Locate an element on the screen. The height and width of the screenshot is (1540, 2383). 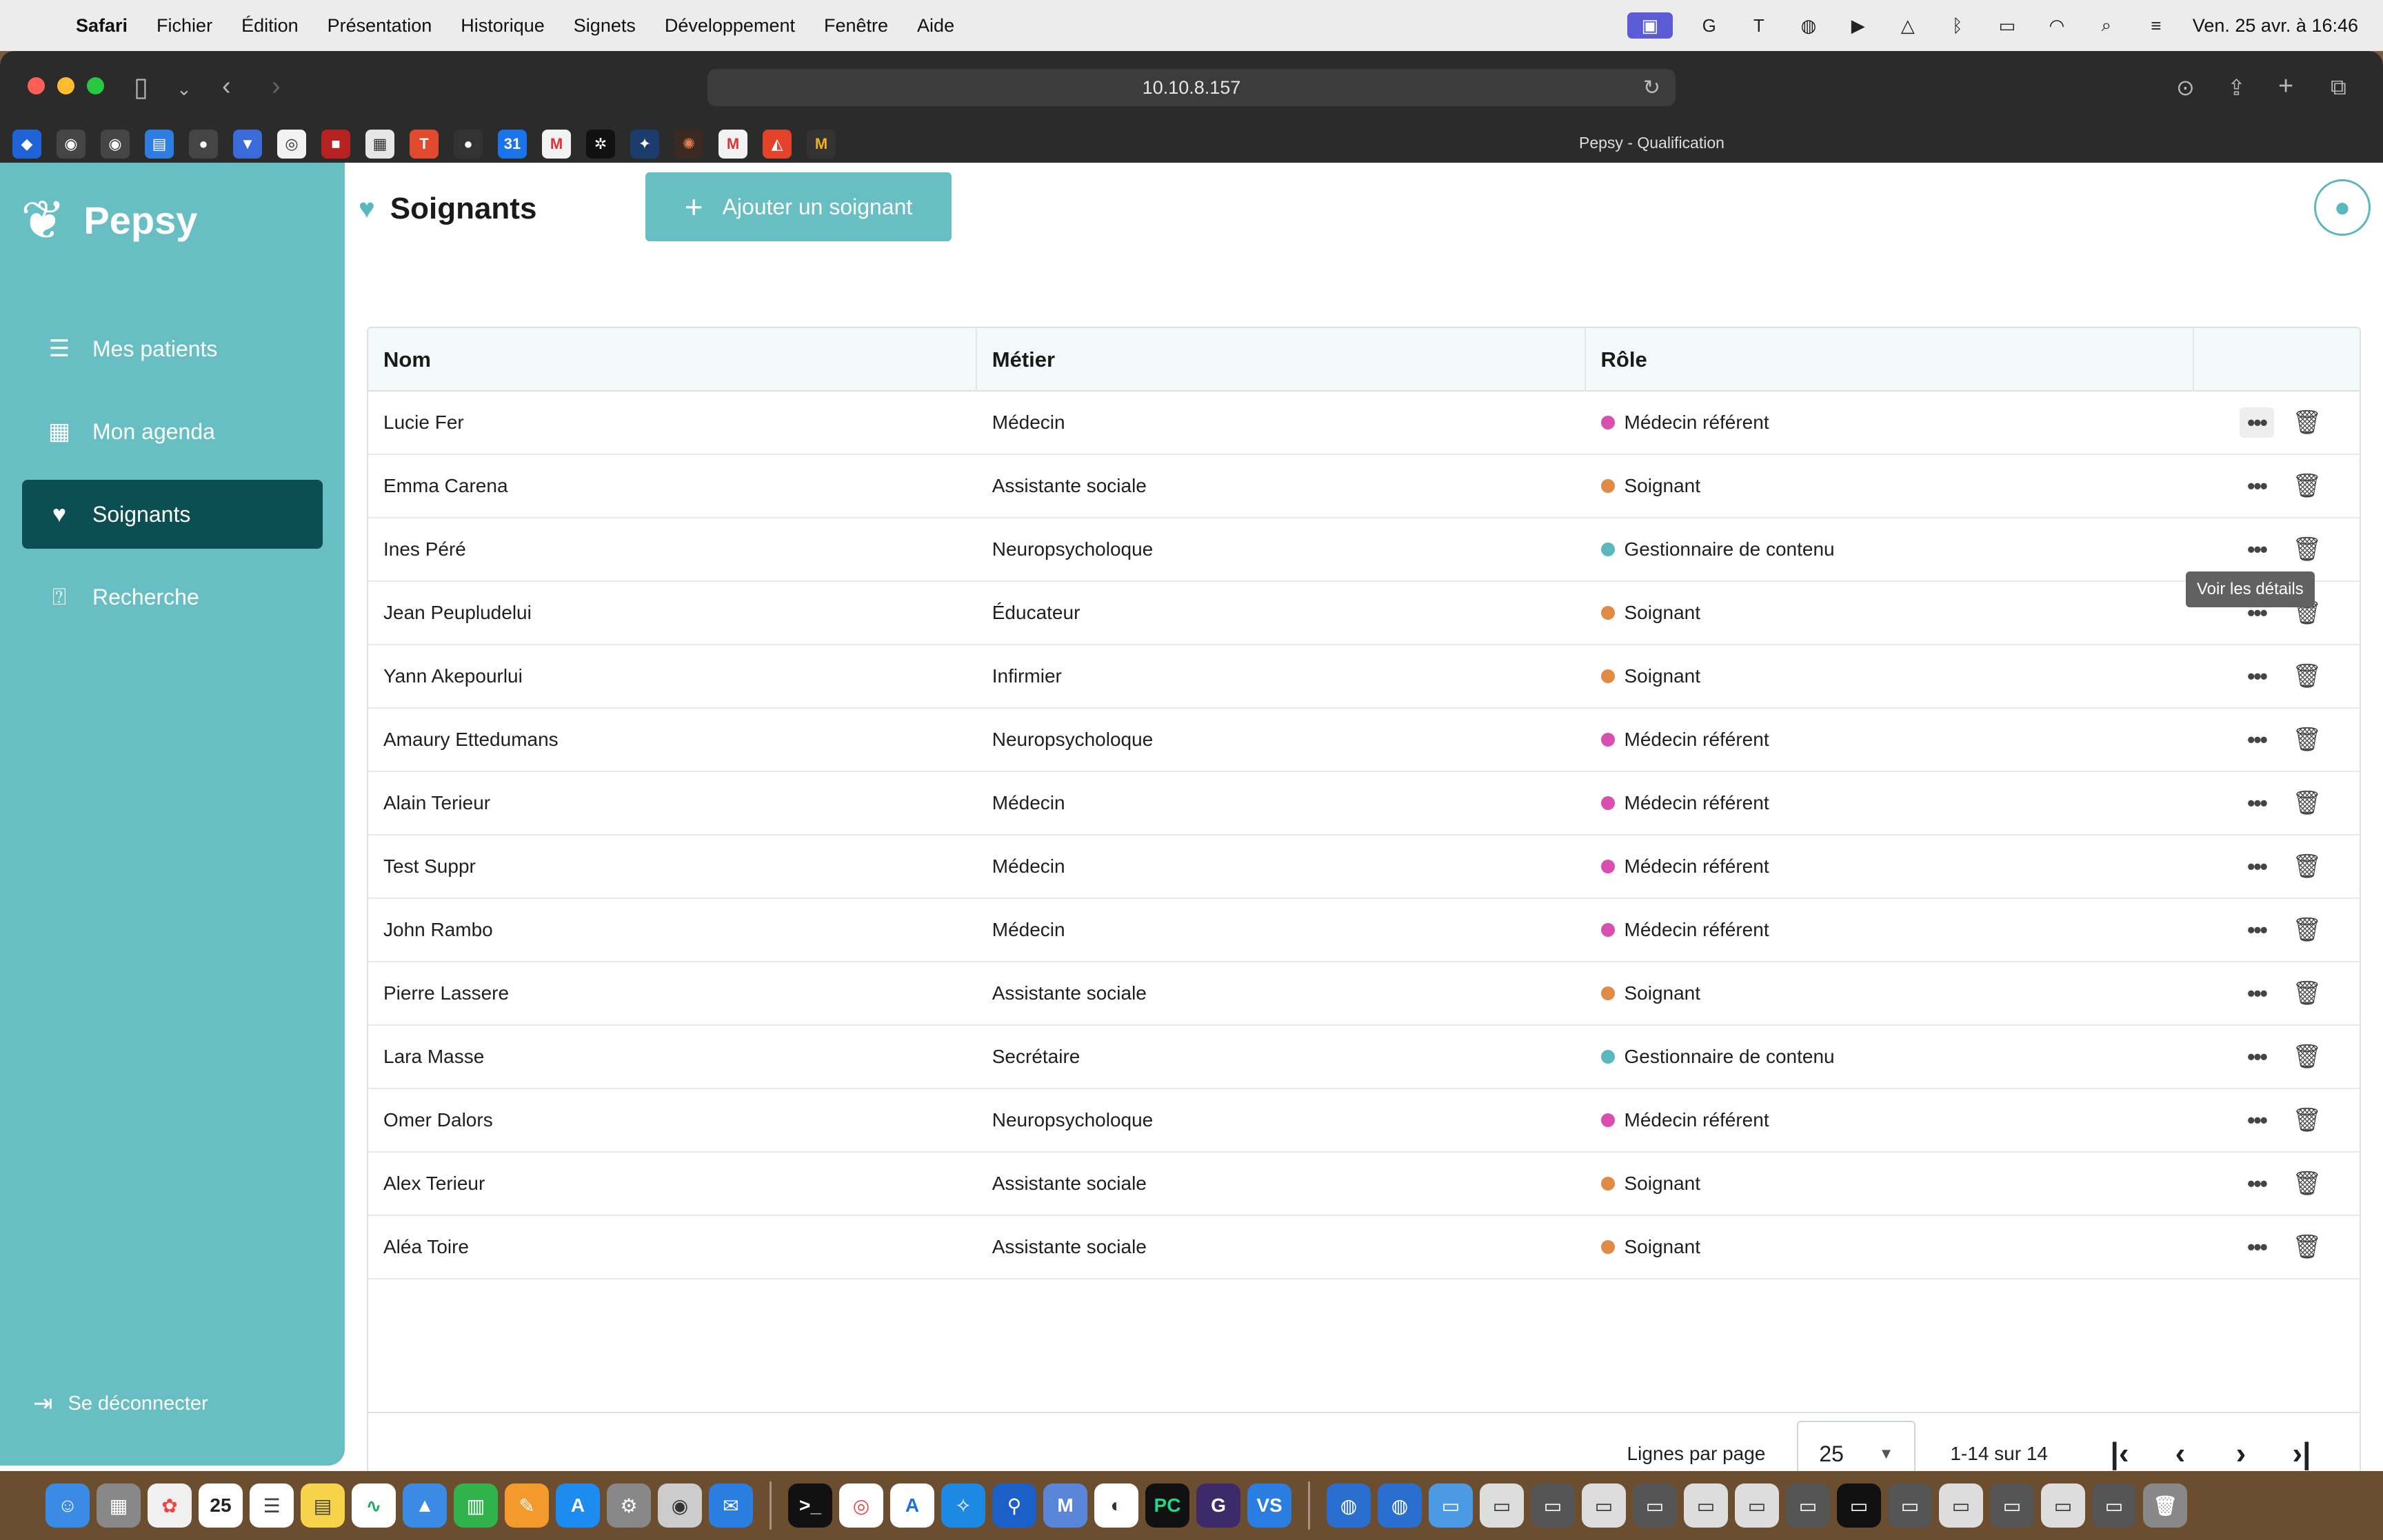
finder-icon: ☺ is located at coordinates (68, 1505).